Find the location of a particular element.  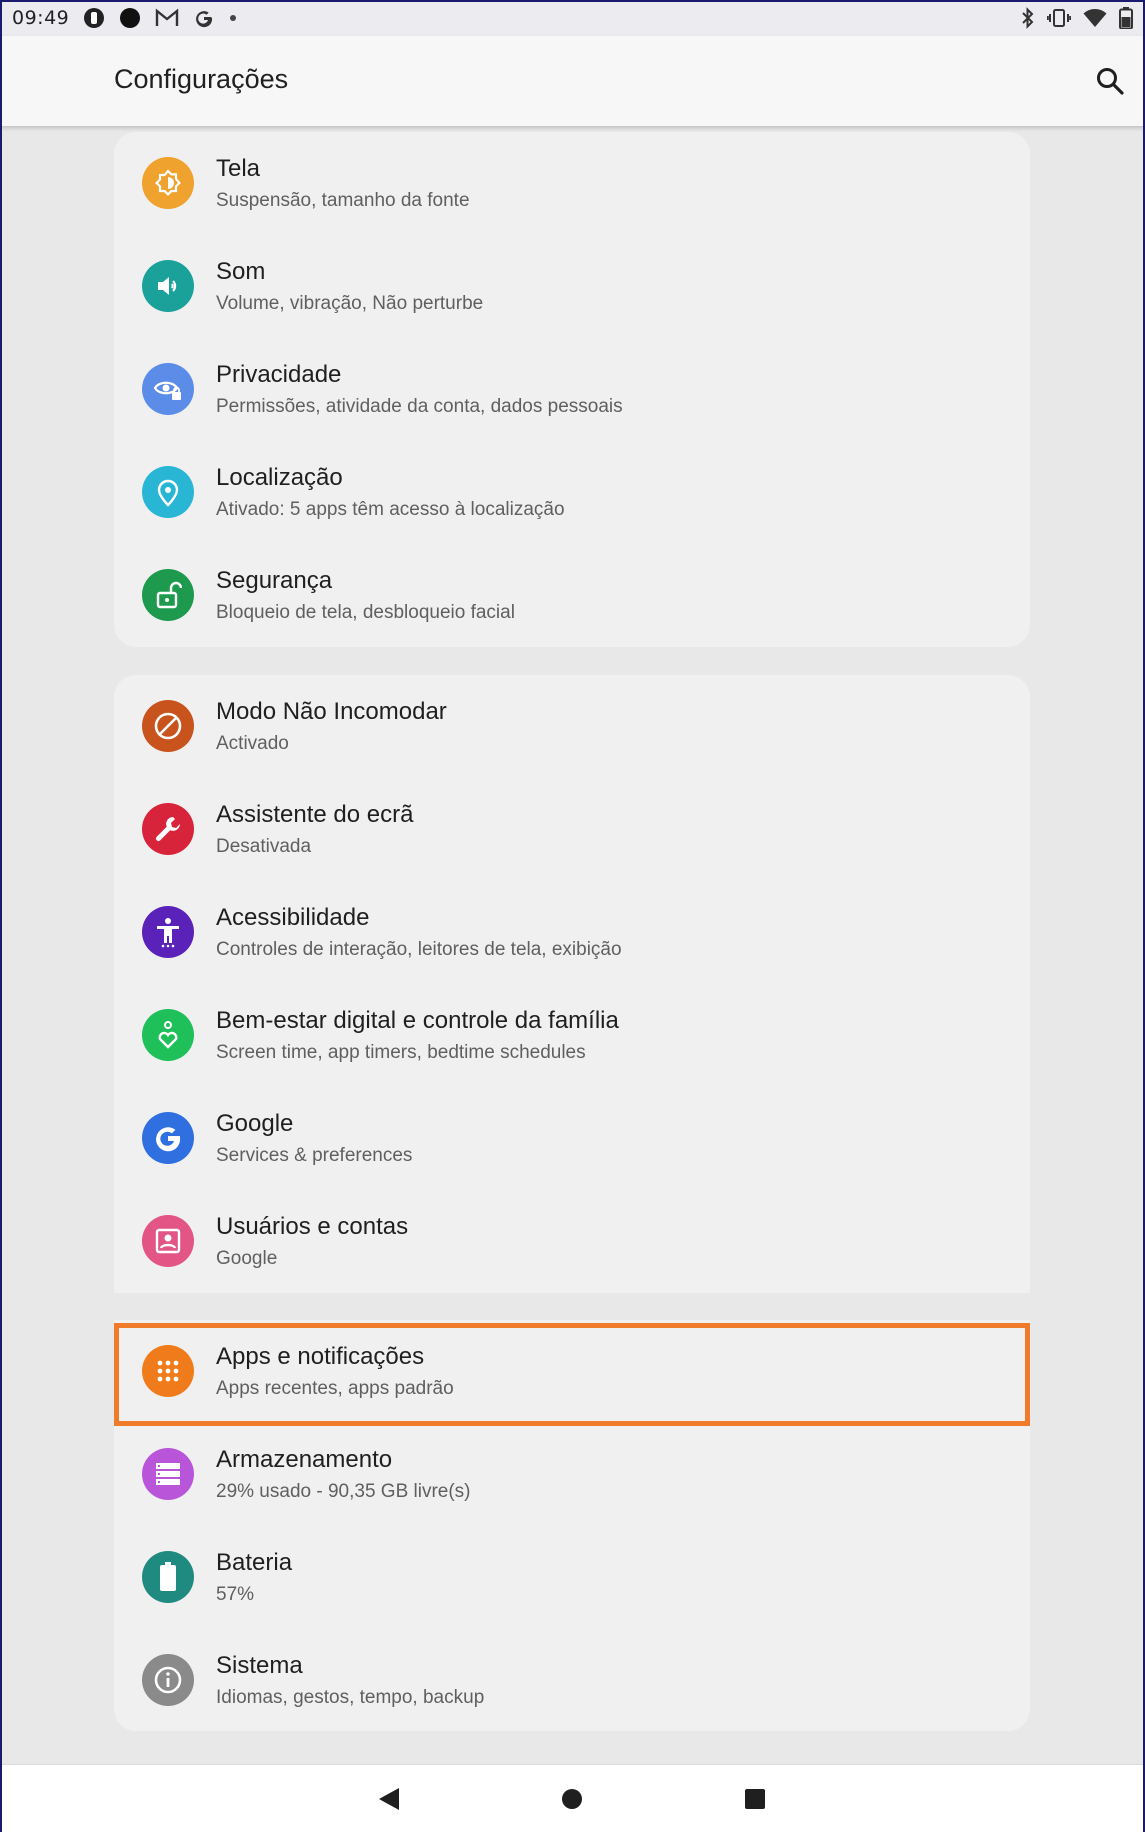

item-title: Som is located at coordinates (241, 271).